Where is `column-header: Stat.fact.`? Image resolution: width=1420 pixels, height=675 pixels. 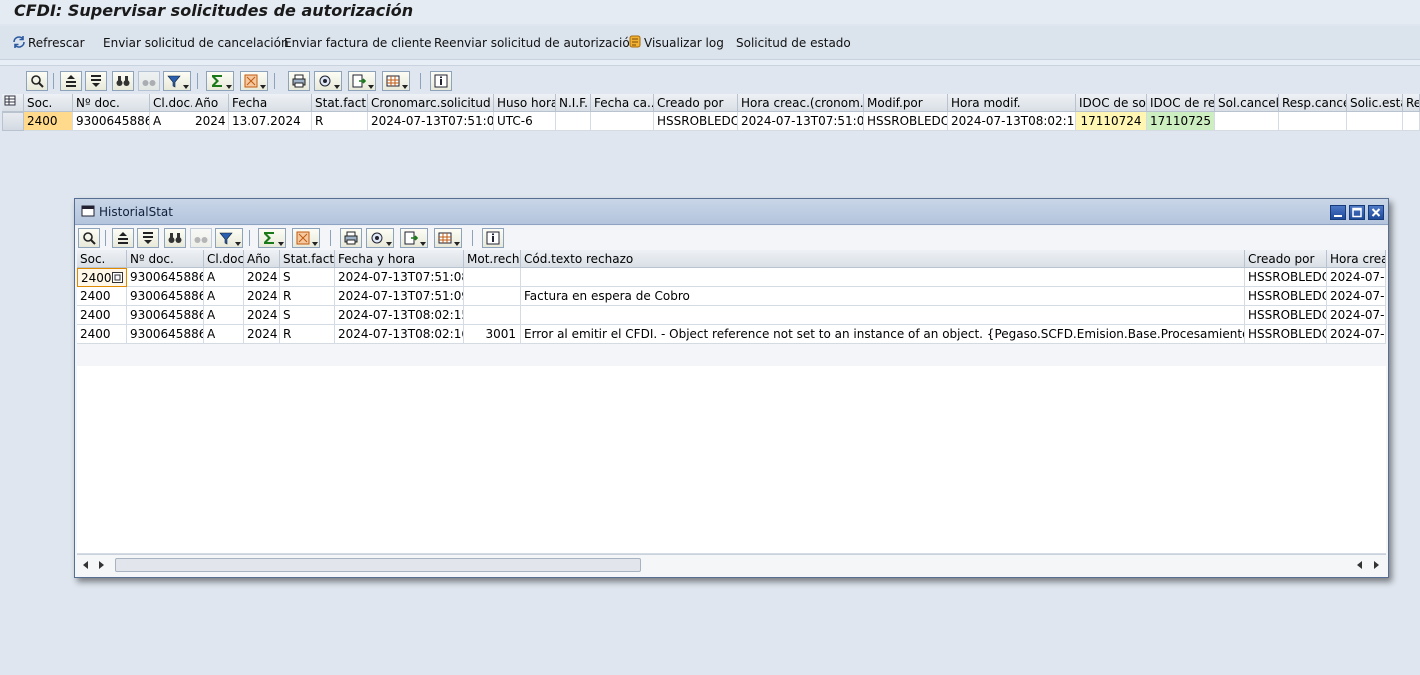 column-header: Stat.fact. is located at coordinates (307, 259).